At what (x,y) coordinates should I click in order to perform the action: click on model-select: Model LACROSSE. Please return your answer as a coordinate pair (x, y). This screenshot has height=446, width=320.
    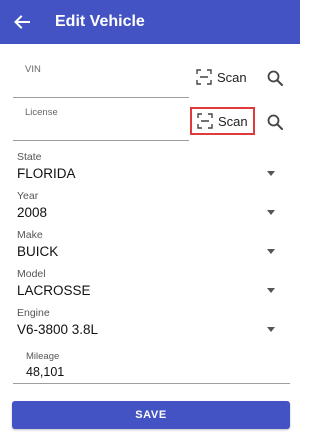
    Looking at the image, I should click on (150, 283).